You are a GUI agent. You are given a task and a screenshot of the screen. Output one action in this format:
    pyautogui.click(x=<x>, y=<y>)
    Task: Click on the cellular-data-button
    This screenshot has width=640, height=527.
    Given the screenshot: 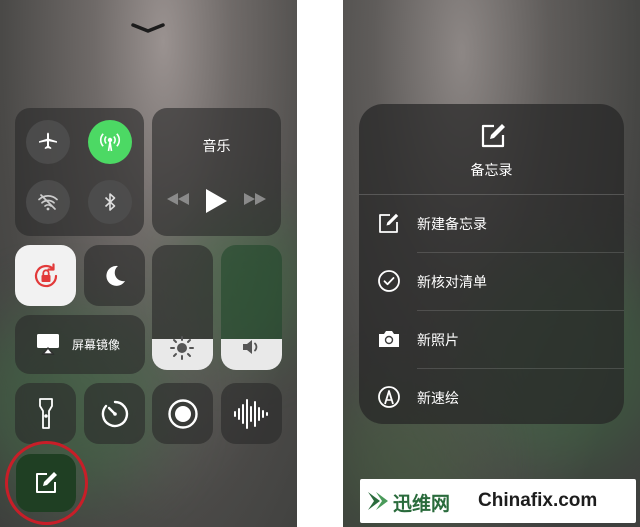 What is the action you would take?
    pyautogui.click(x=110, y=142)
    